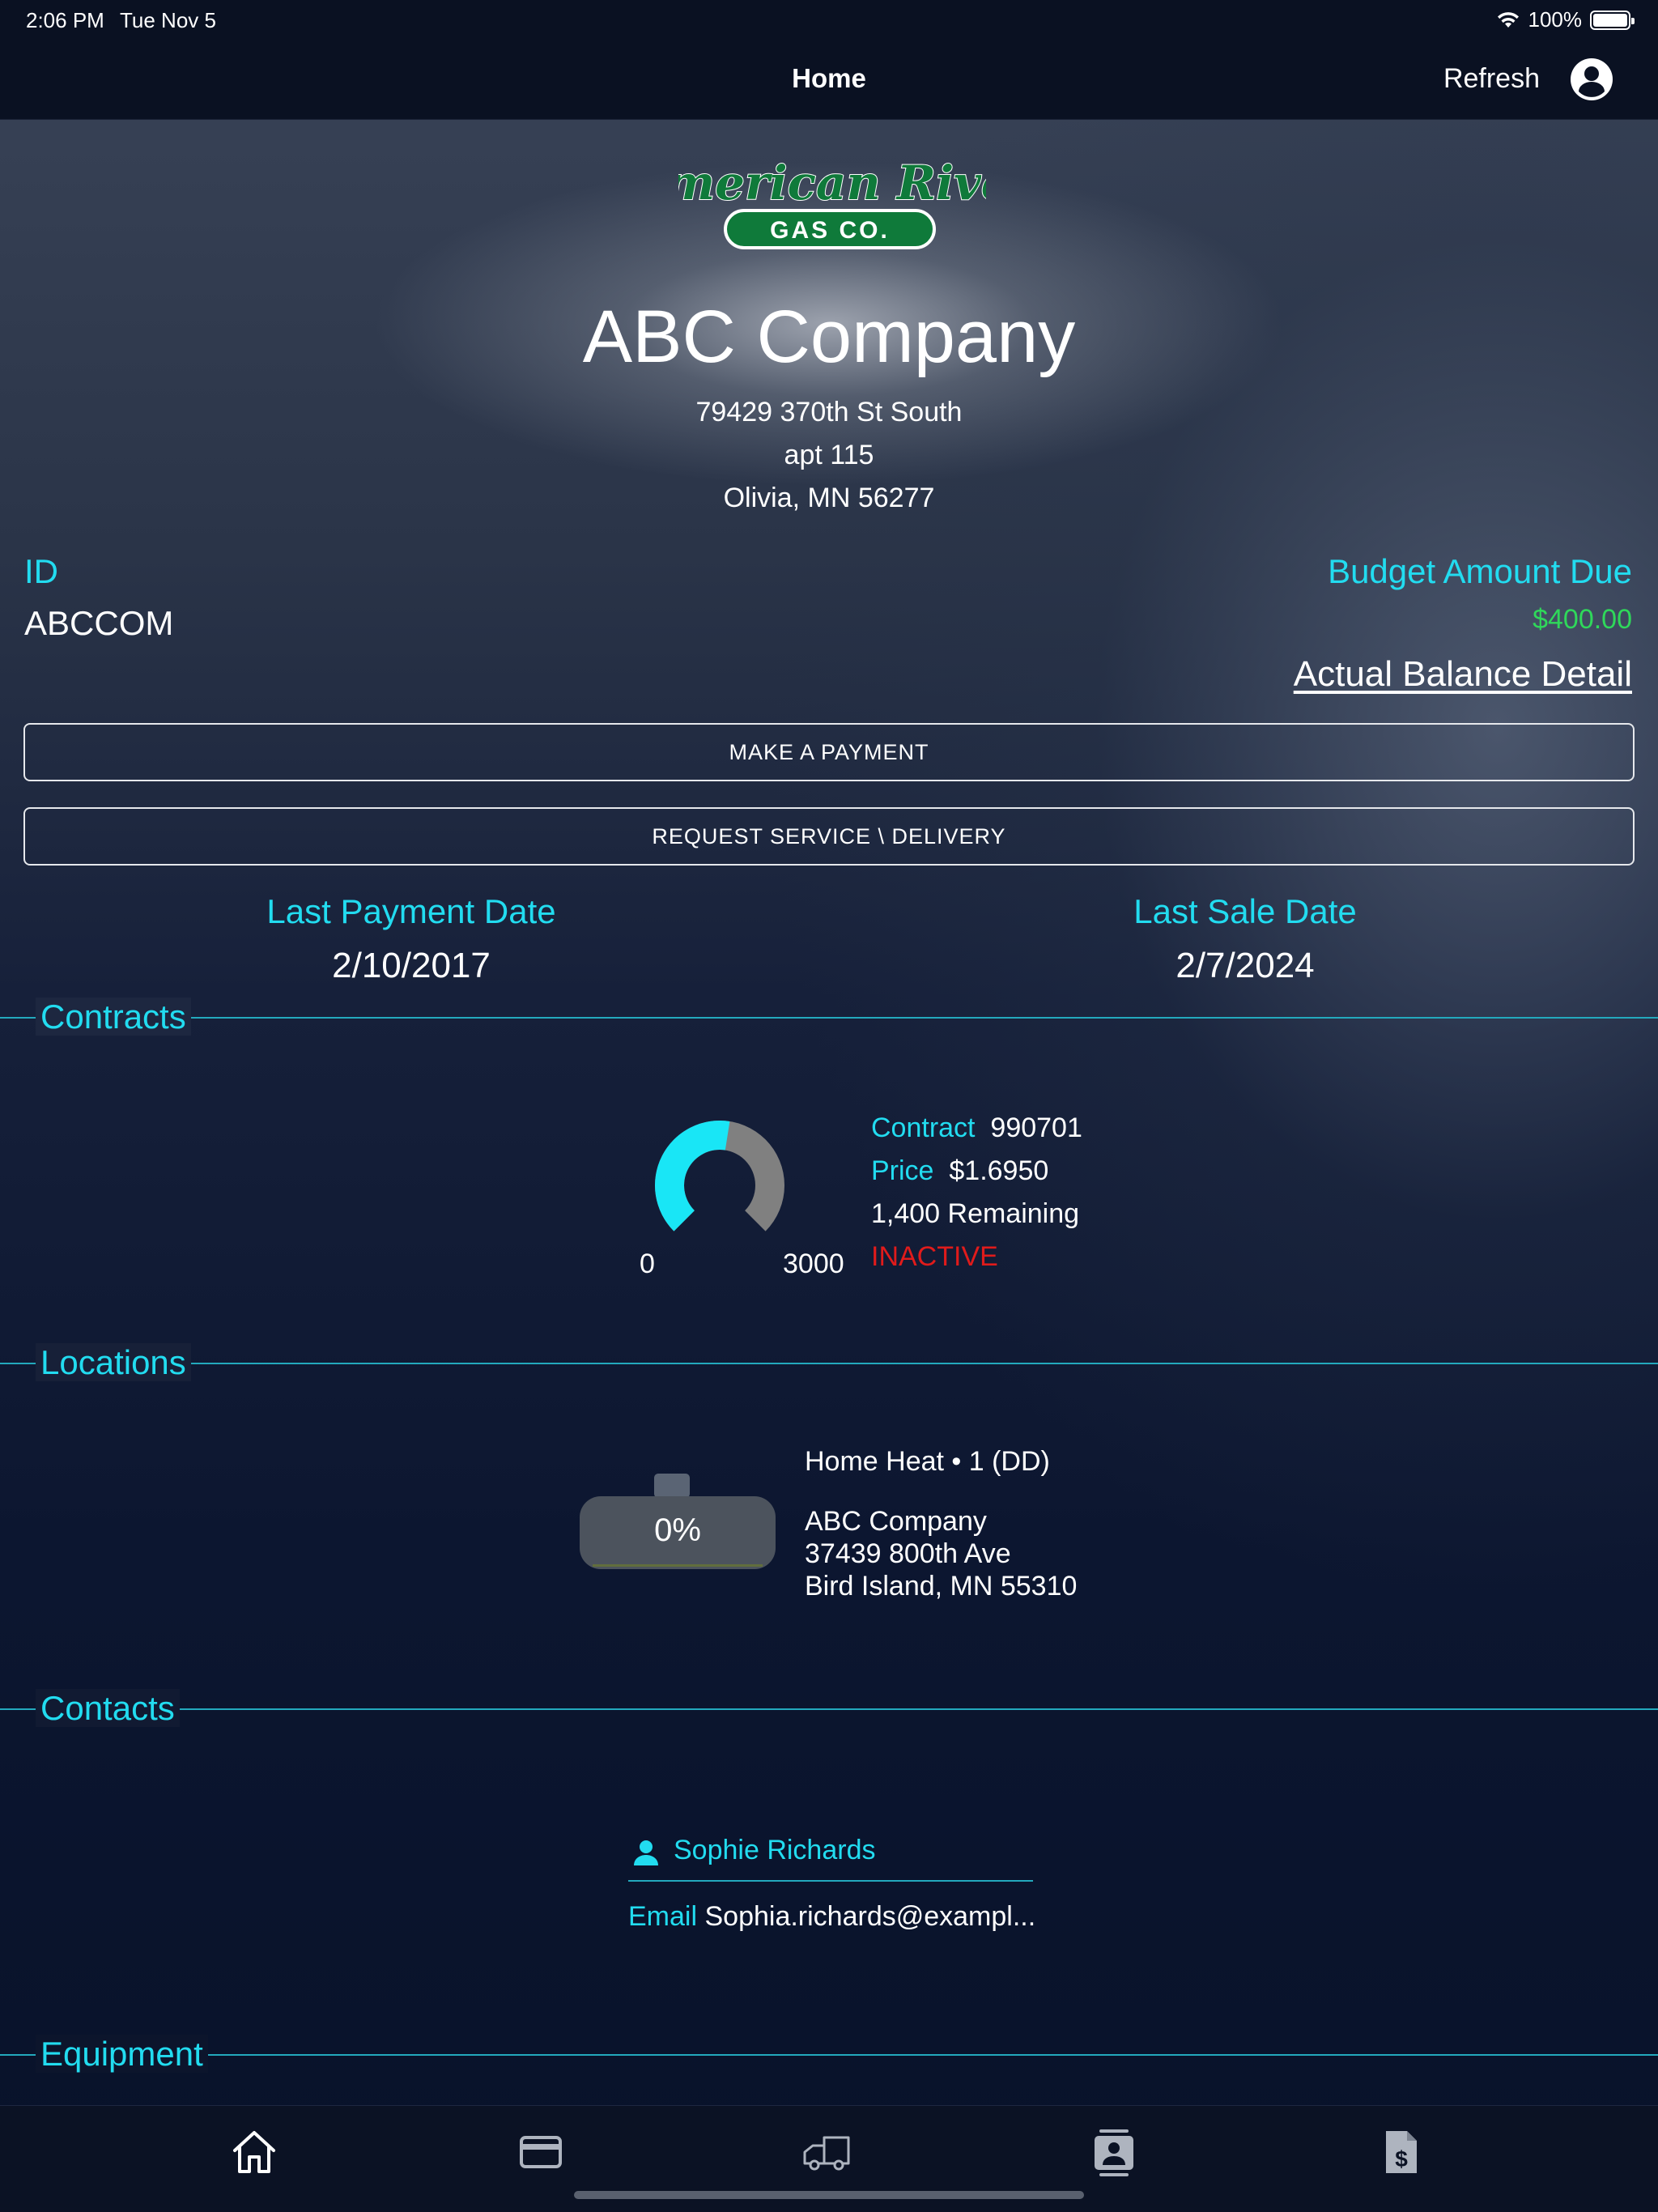  Describe the element at coordinates (113, 1363) in the screenshot. I see `locations-section-title: Locations` at that location.